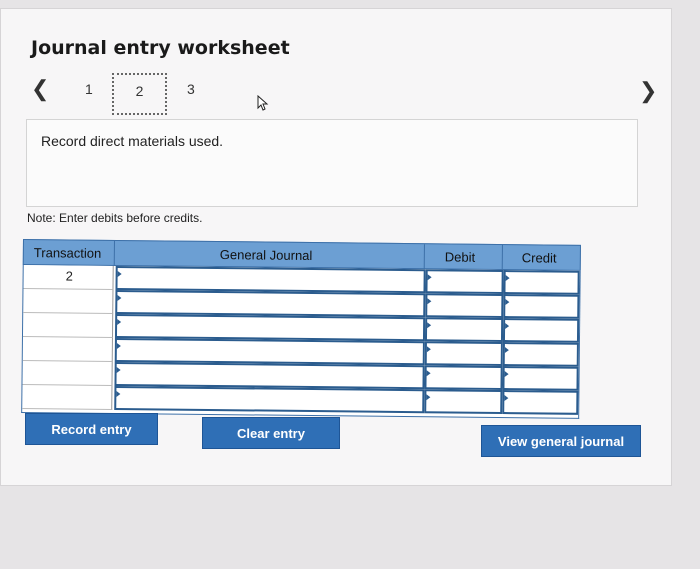  What do you see at coordinates (263, 103) in the screenshot?
I see `mouse-cursor-icon` at bounding box center [263, 103].